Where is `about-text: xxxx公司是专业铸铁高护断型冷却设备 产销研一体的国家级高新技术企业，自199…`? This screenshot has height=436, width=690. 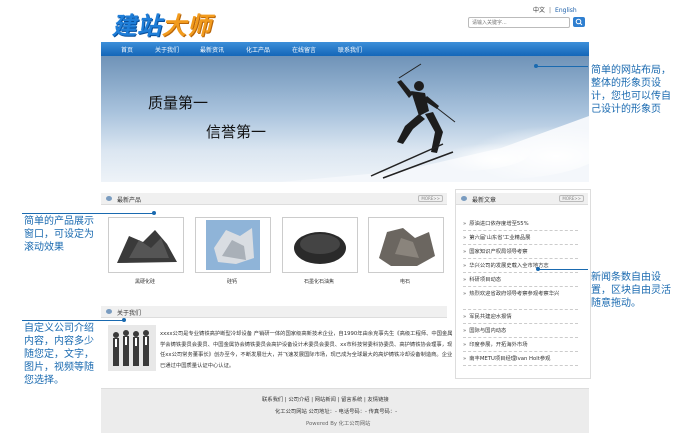
about-text: xxxx公司是专业铸铁高护断型冷却设备 产销研一体的国家级高新技术企业，自199… is located at coordinates (306, 350).